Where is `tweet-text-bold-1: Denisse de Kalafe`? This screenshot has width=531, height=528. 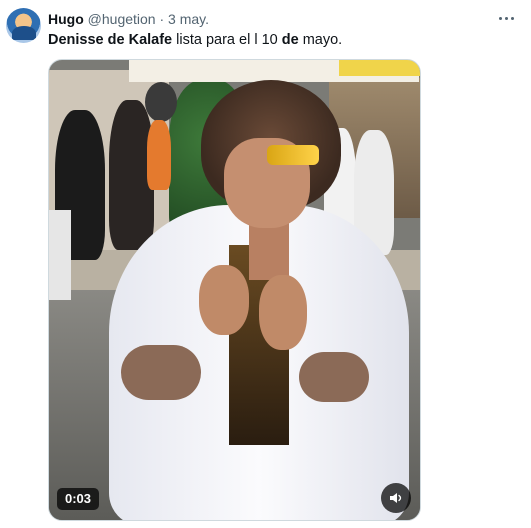
tweet-text-bold-1: Denisse de Kalafe is located at coordinates (110, 40).